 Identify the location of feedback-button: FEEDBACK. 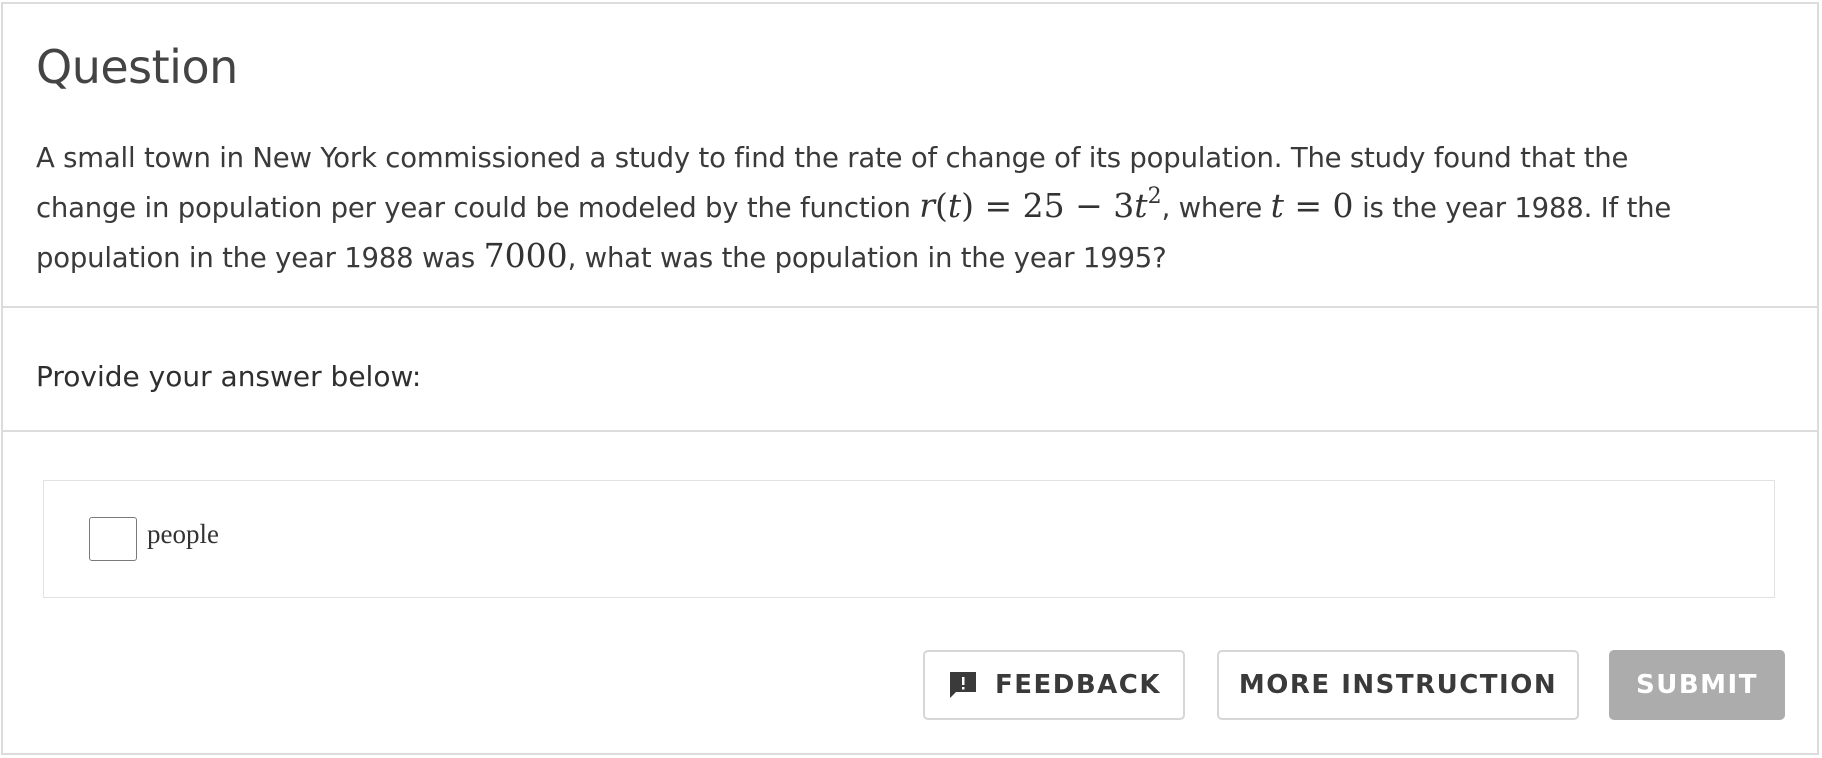
(1054, 685).